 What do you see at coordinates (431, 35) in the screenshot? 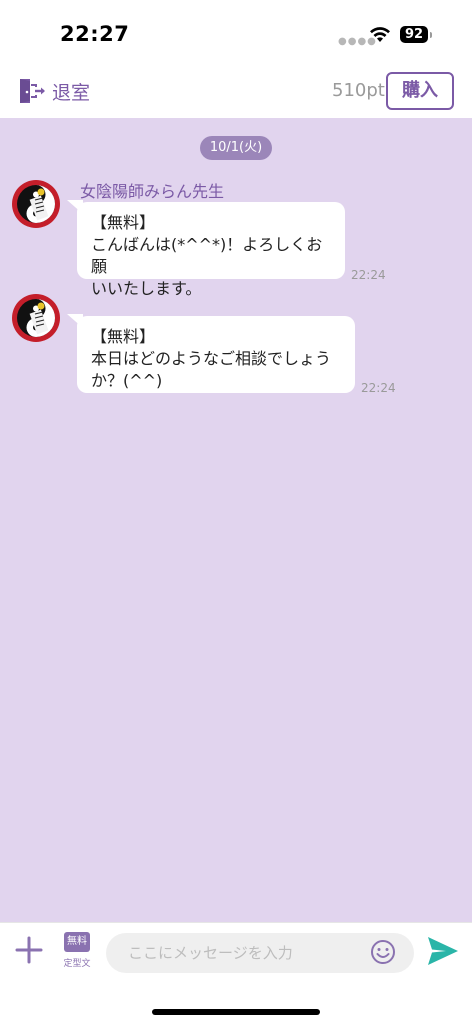
I see `battery-tip-icon` at bounding box center [431, 35].